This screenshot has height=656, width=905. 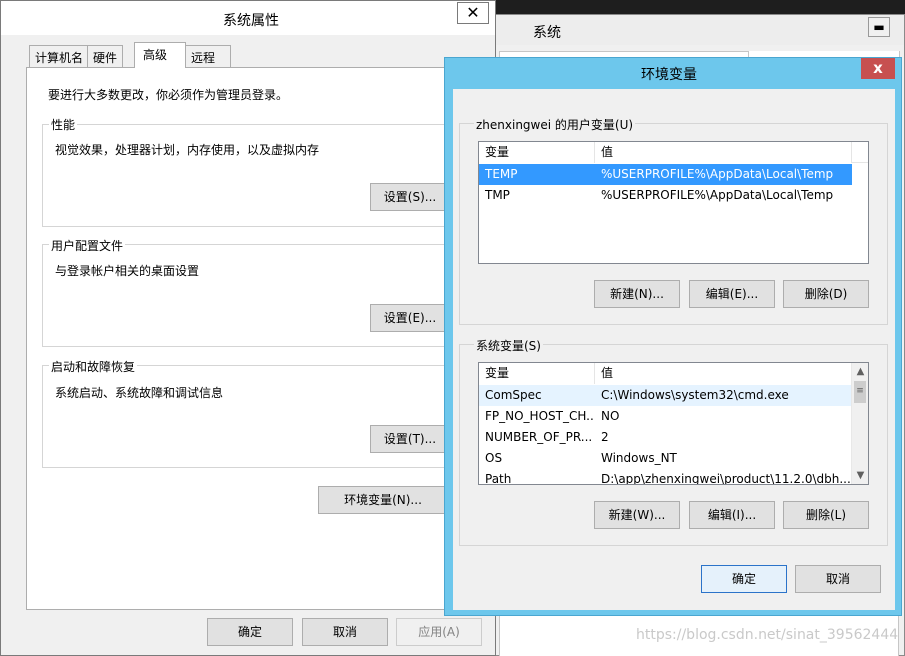 What do you see at coordinates (605, 437) in the screenshot?
I see `var-value: 2` at bounding box center [605, 437].